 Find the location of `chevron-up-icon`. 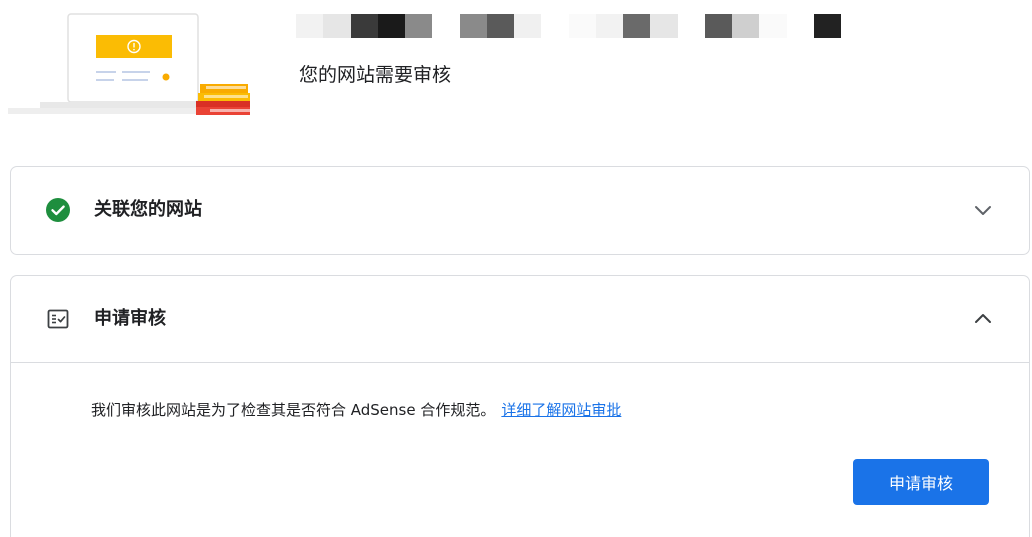

chevron-up-icon is located at coordinates (983, 319).